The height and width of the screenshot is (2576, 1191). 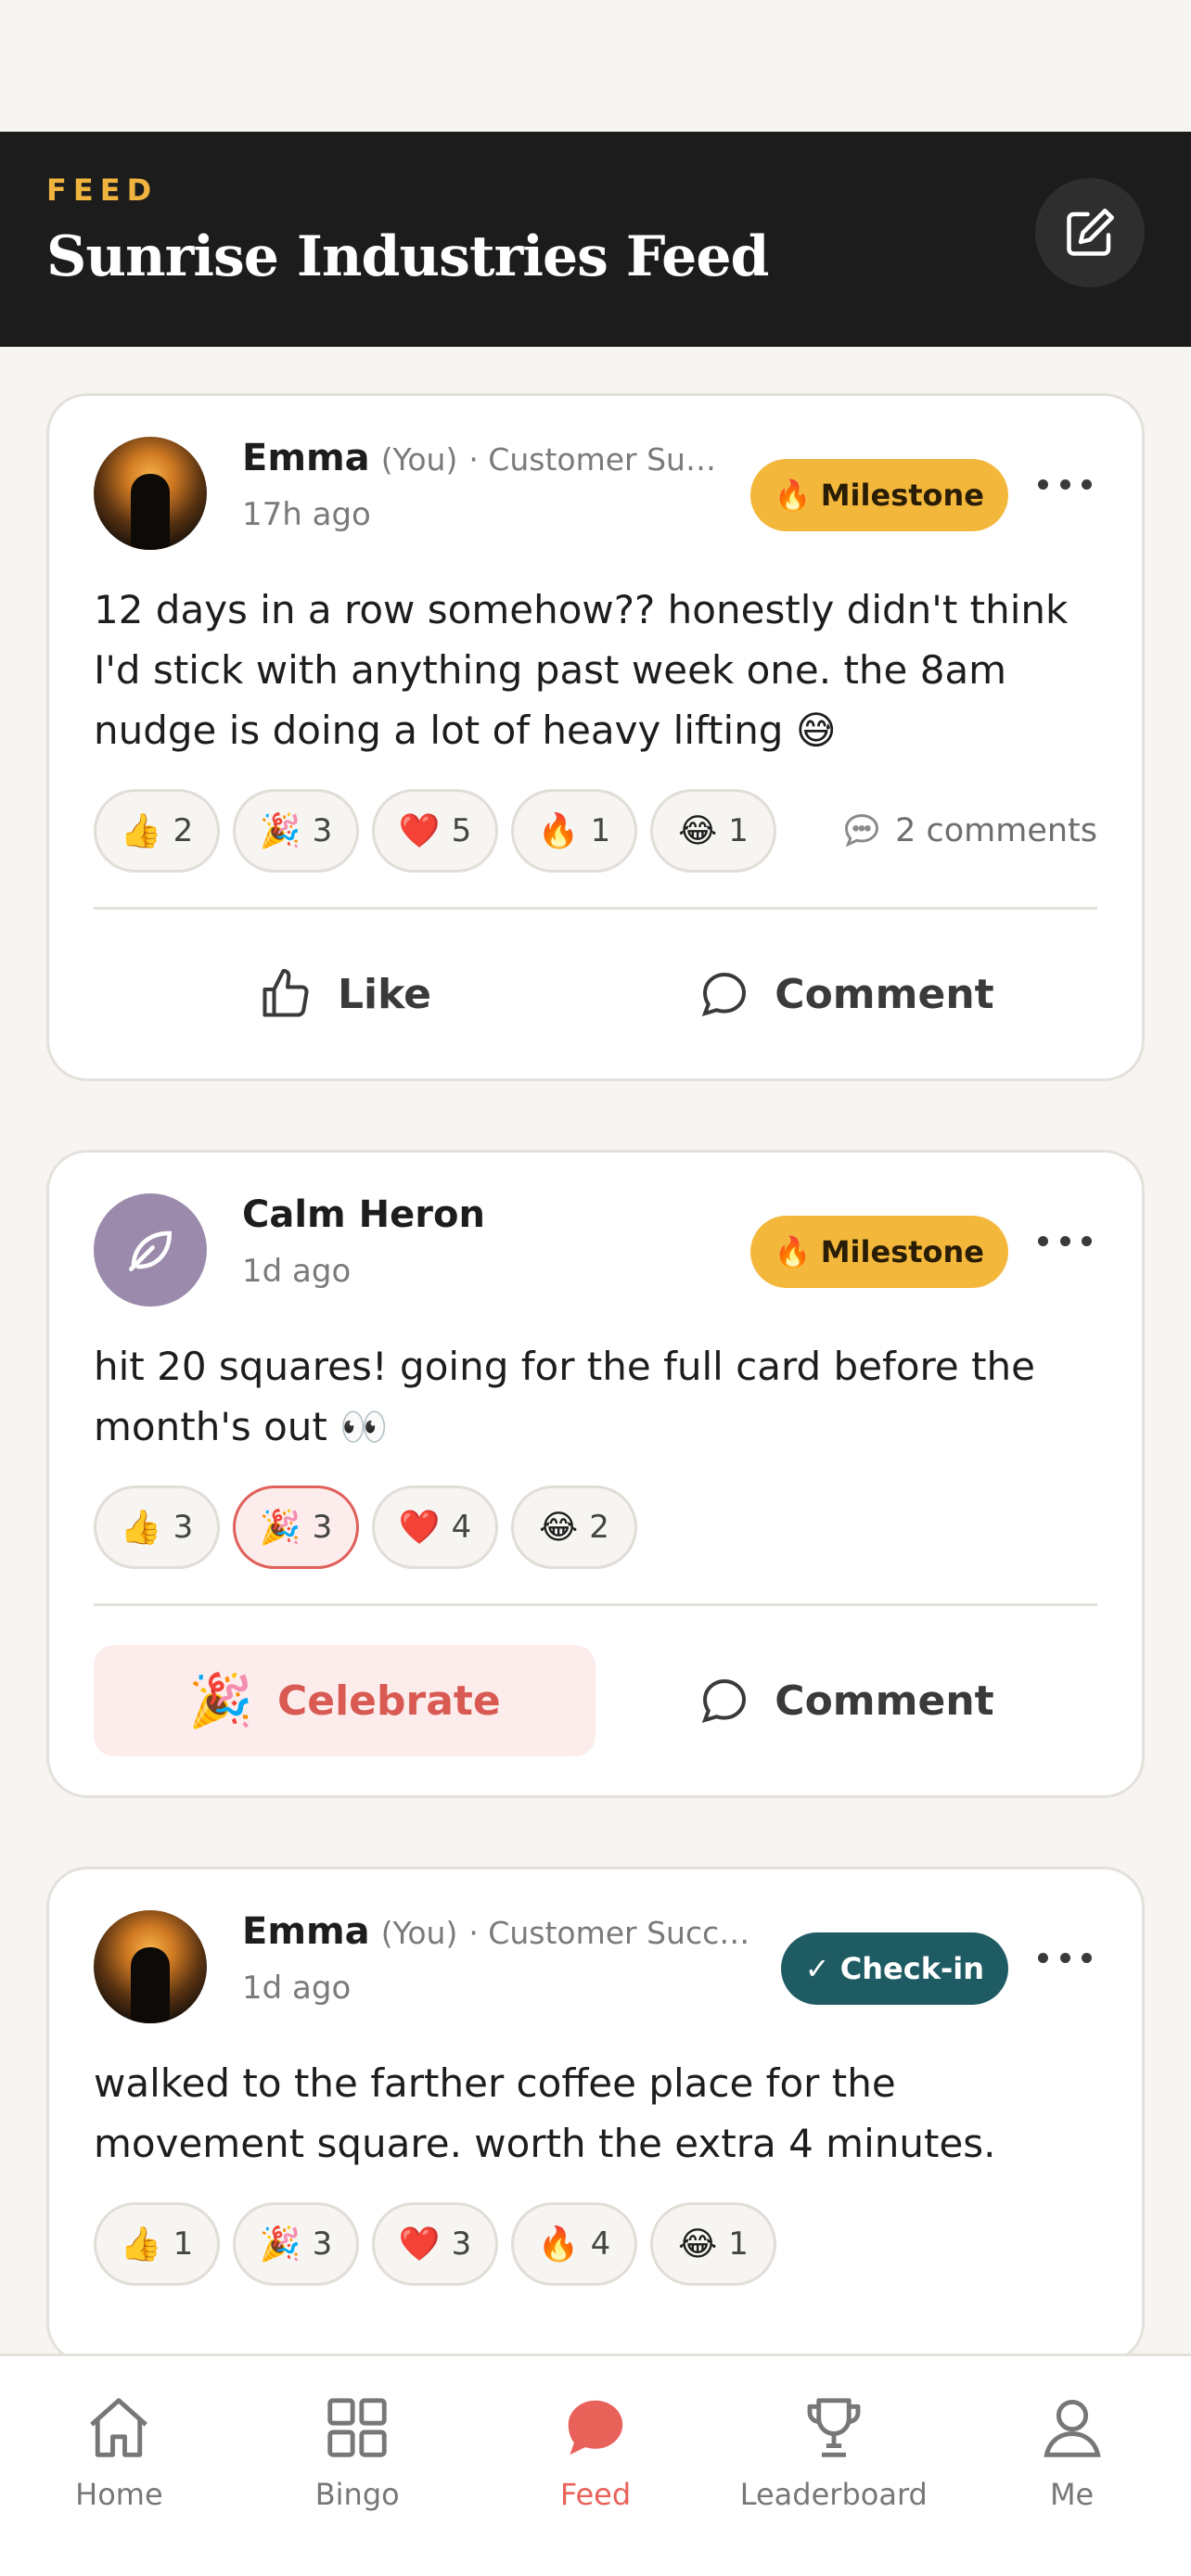 I want to click on bottom-tab-bar: Home Bingo Feed Leaderboard Me, so click(x=595, y=2464).